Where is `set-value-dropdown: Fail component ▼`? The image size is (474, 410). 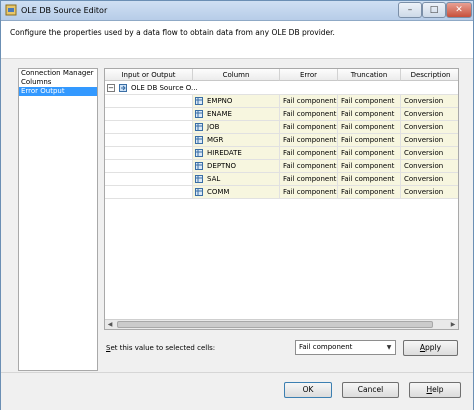
set-value-dropdown: Fail component ▼ is located at coordinates (345, 347).